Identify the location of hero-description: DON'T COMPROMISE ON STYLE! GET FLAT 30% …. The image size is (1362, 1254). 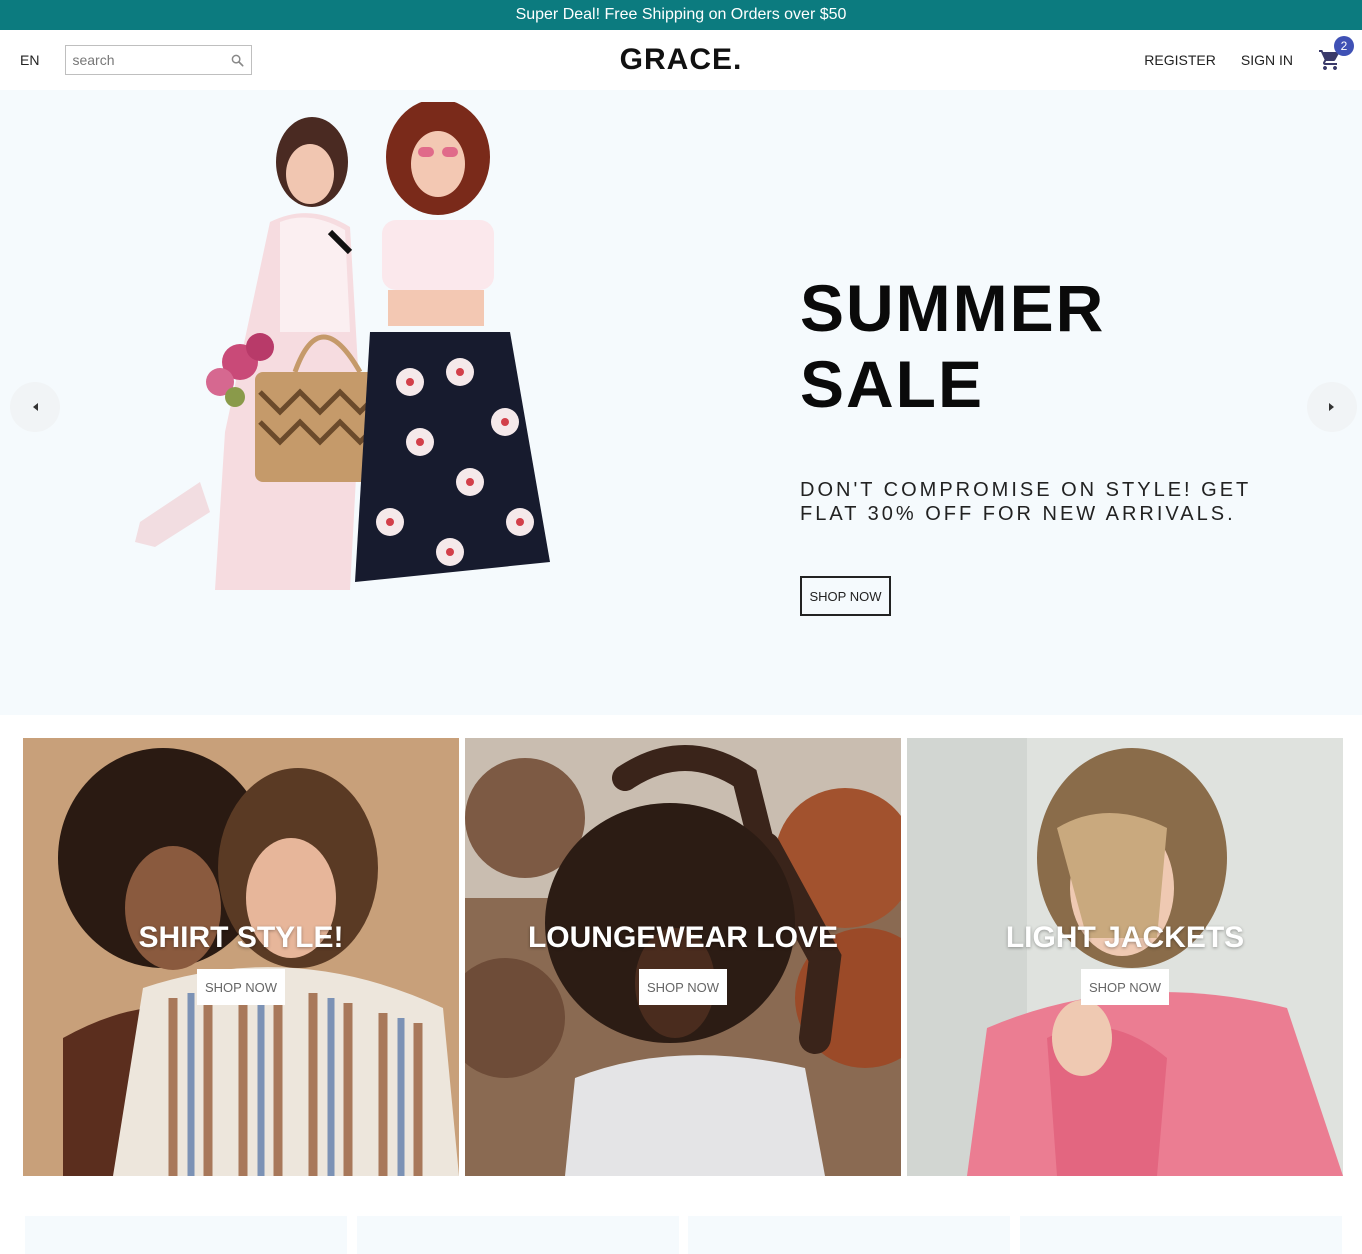
(1025, 502).